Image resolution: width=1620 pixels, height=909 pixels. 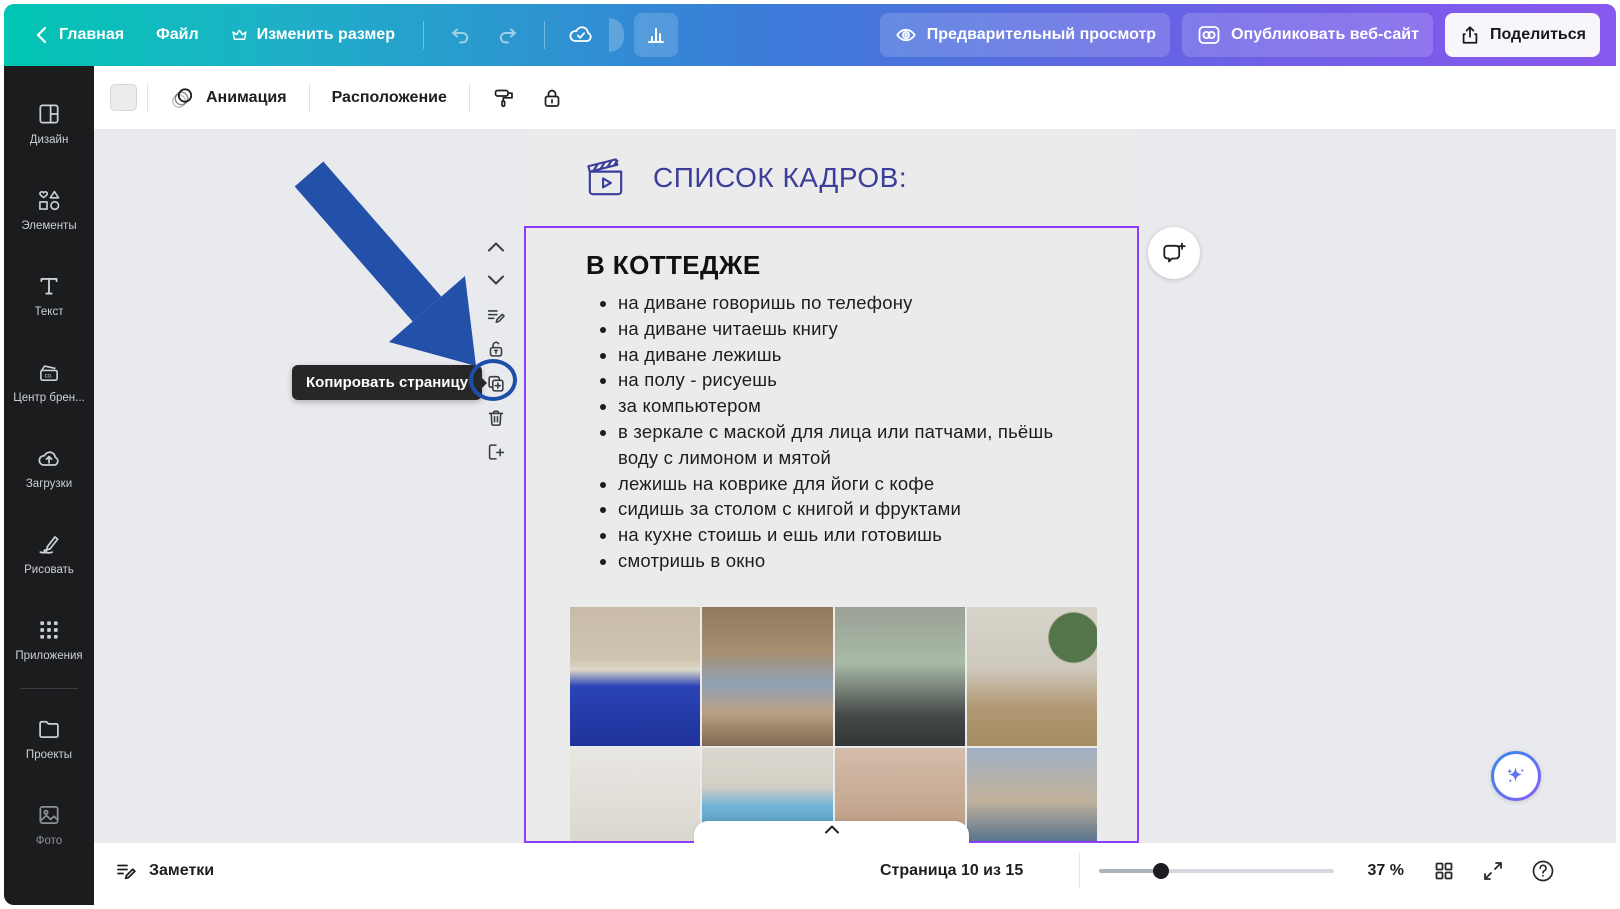 I want to click on file-menu-button: Файл, so click(x=177, y=35).